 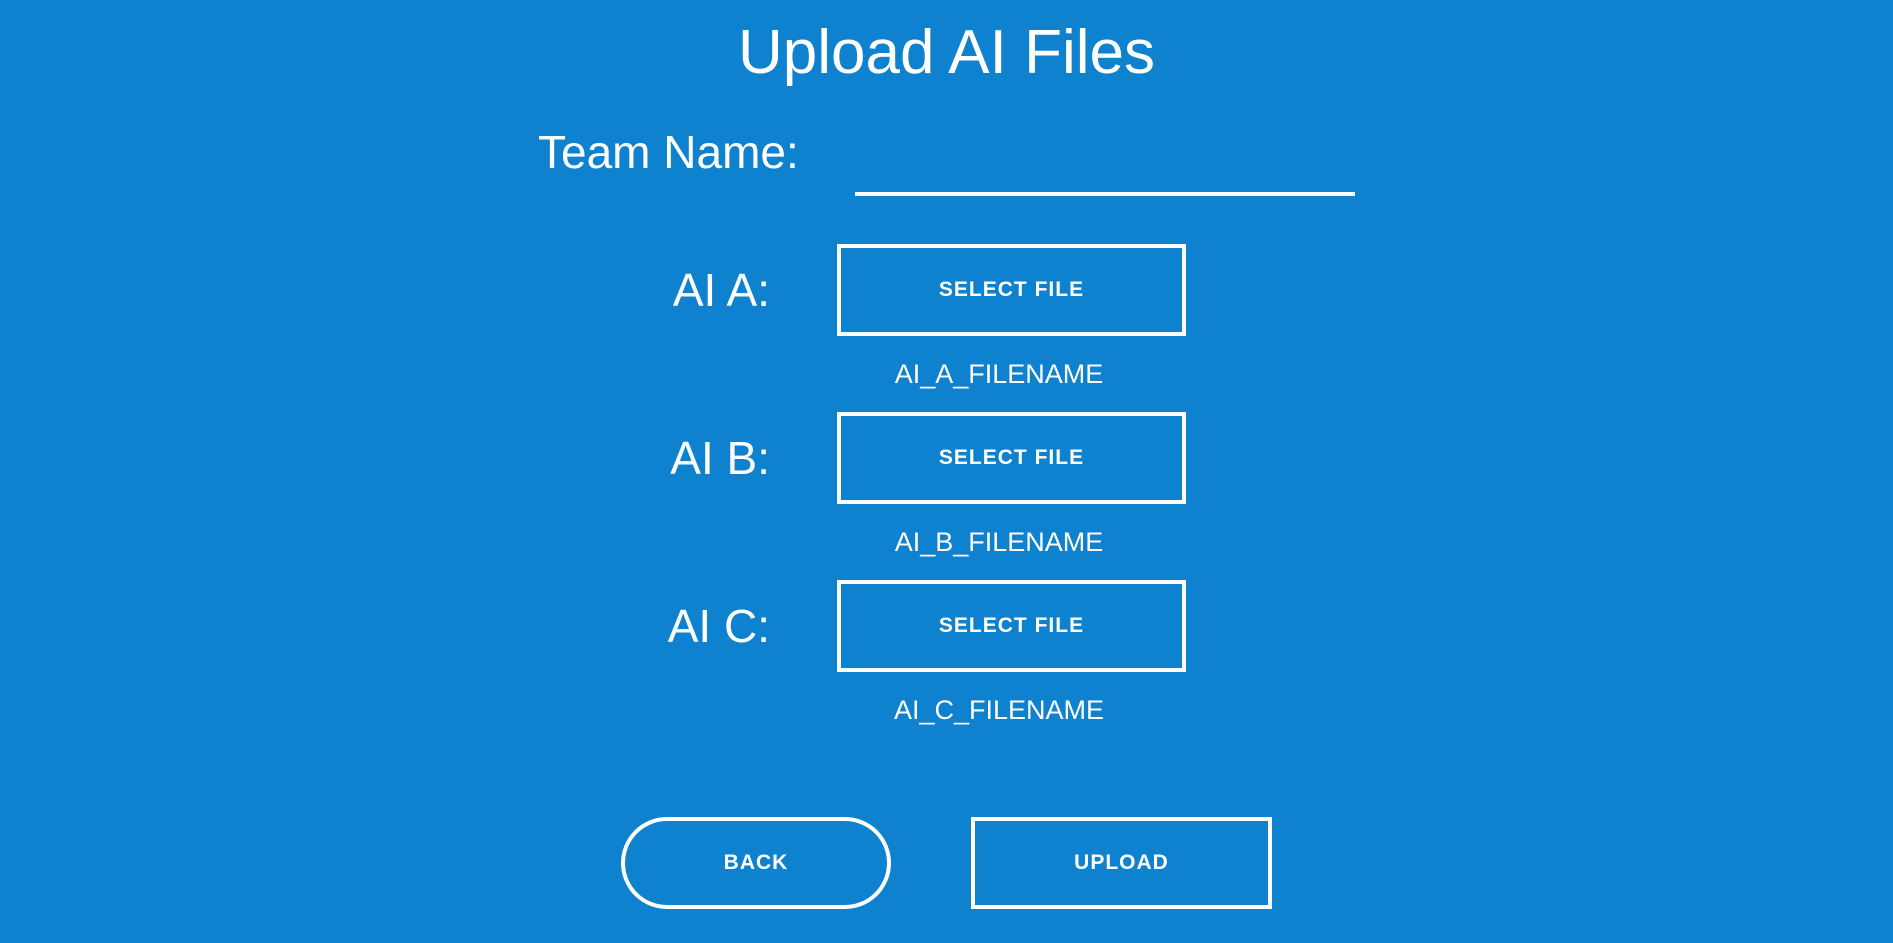 I want to click on back-button: BACK, so click(x=756, y=863).